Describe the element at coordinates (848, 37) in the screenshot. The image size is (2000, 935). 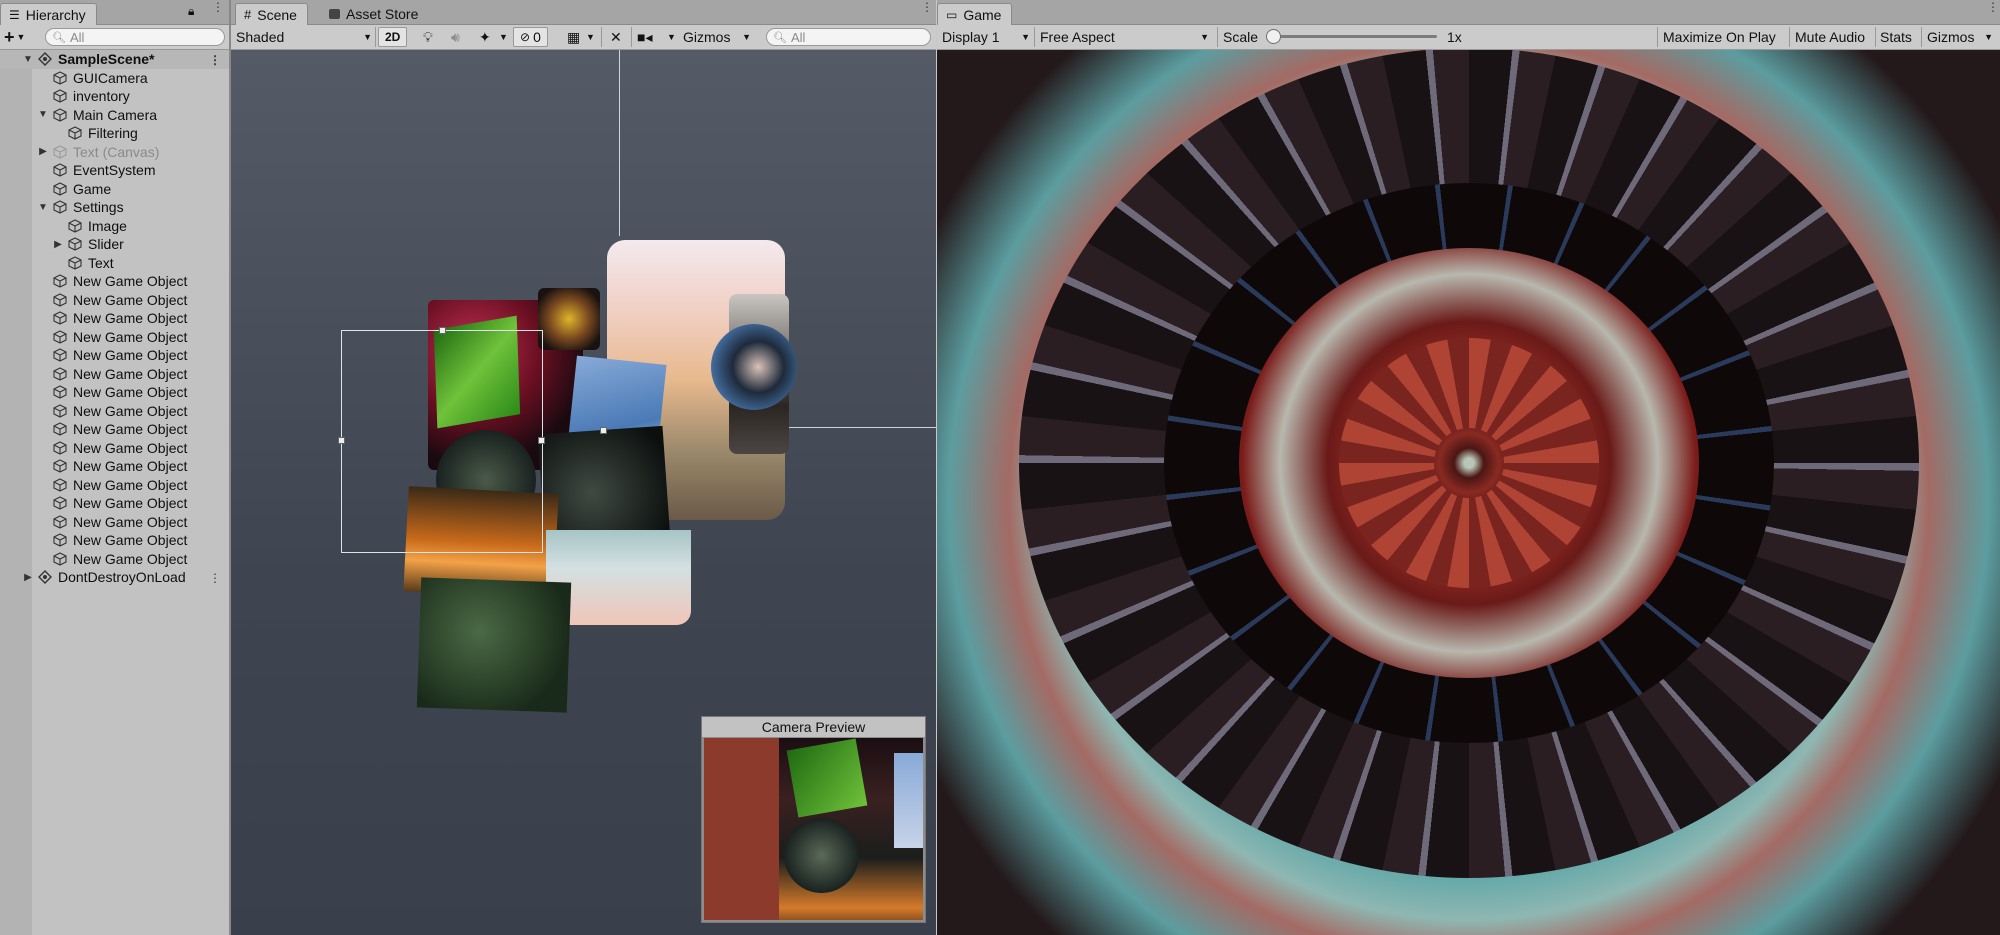
I see `scene-search-input: 🔍︎ All` at that location.